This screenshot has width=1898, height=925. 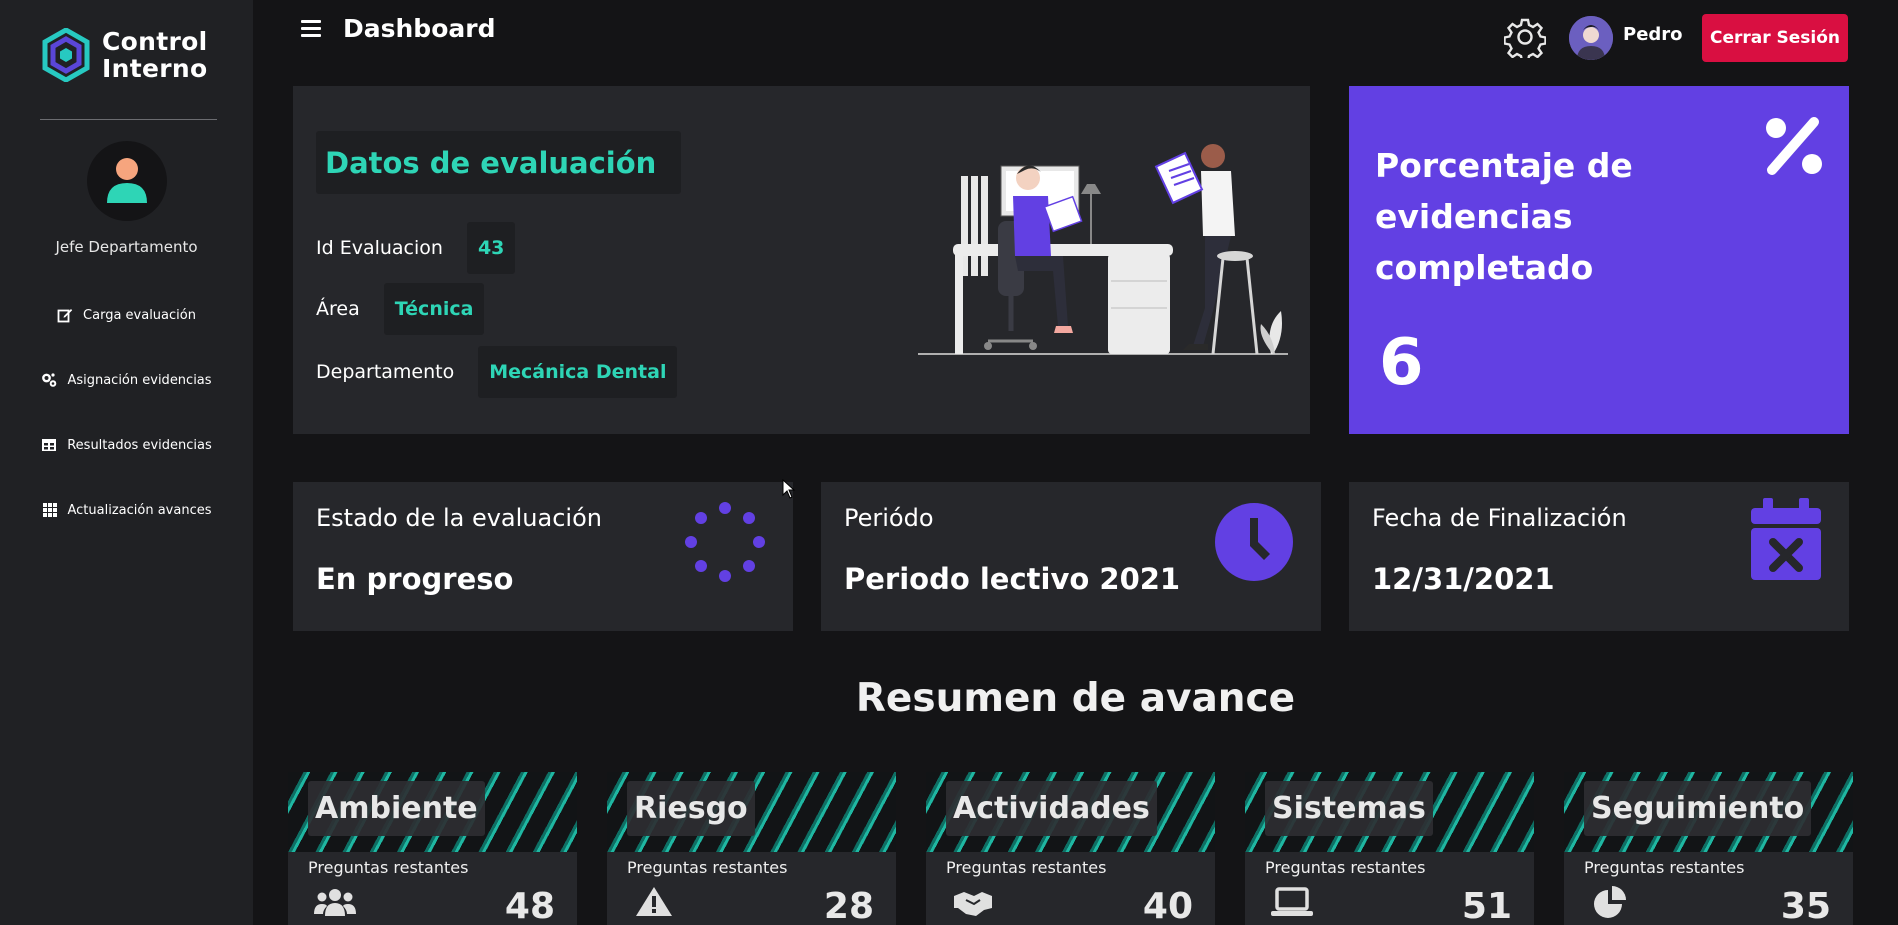 What do you see at coordinates (1254, 542) in the screenshot?
I see `clock-icon` at bounding box center [1254, 542].